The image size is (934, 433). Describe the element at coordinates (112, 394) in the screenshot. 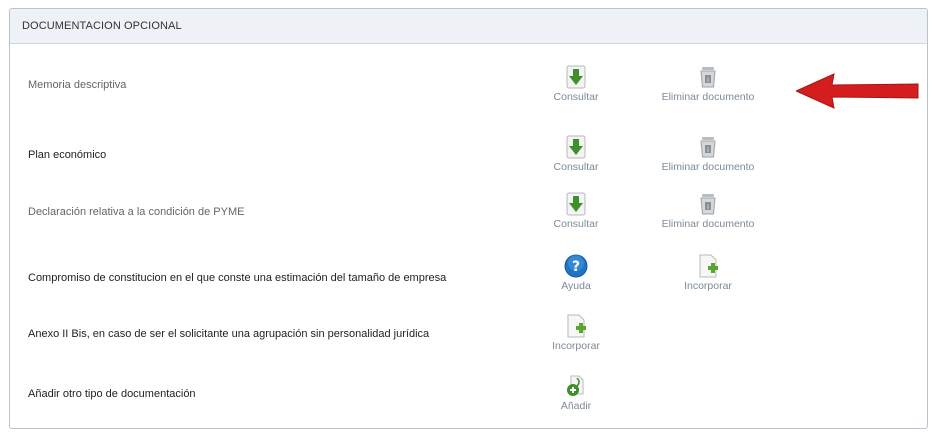

I see `document-label: Añadir otro tipo de documentación` at that location.